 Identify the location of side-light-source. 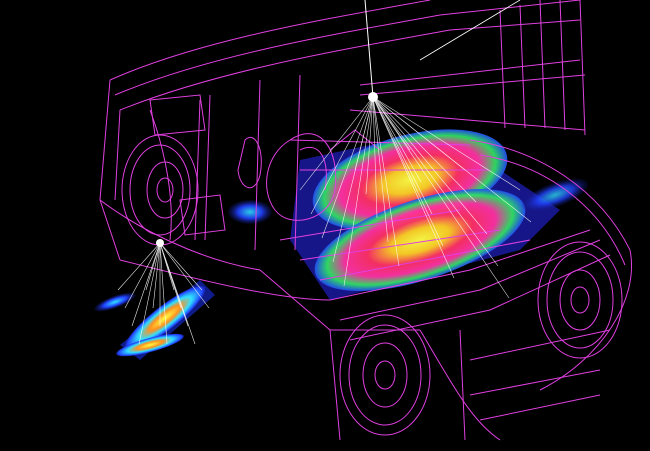
(160, 243).